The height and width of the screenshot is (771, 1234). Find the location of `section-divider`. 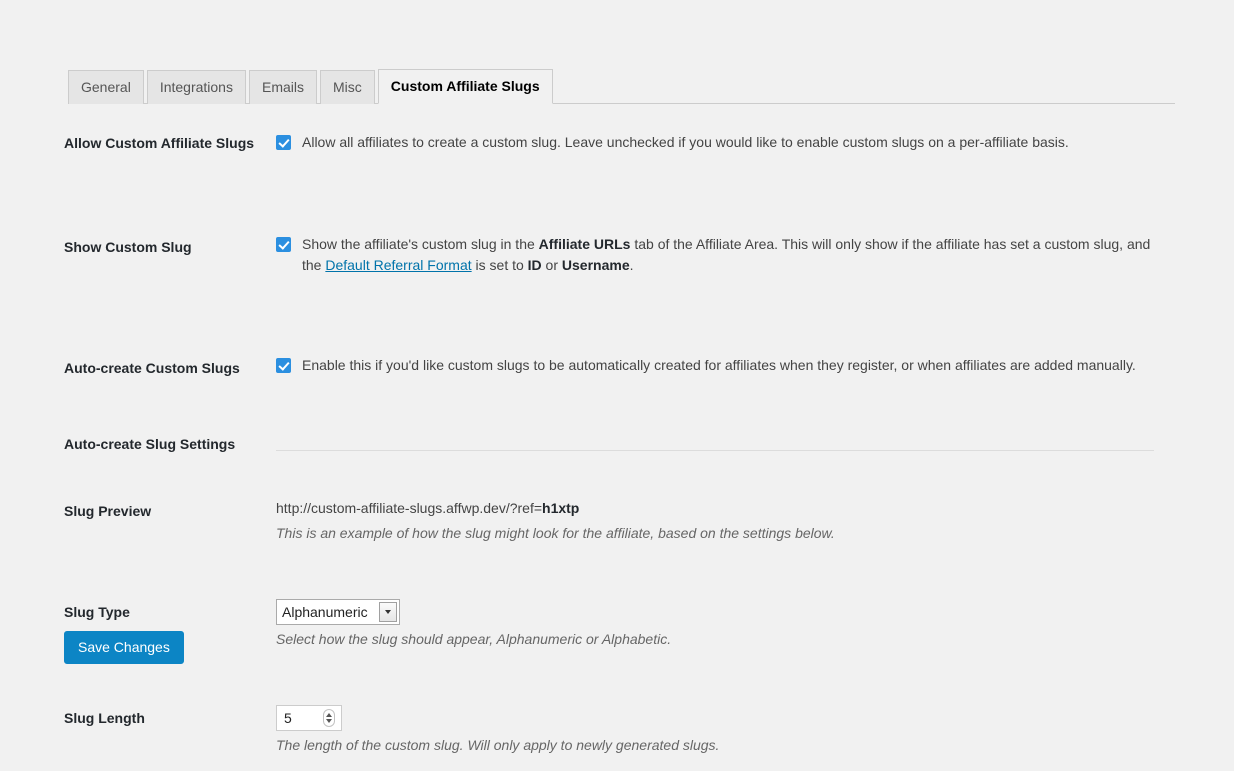

section-divider is located at coordinates (715, 450).